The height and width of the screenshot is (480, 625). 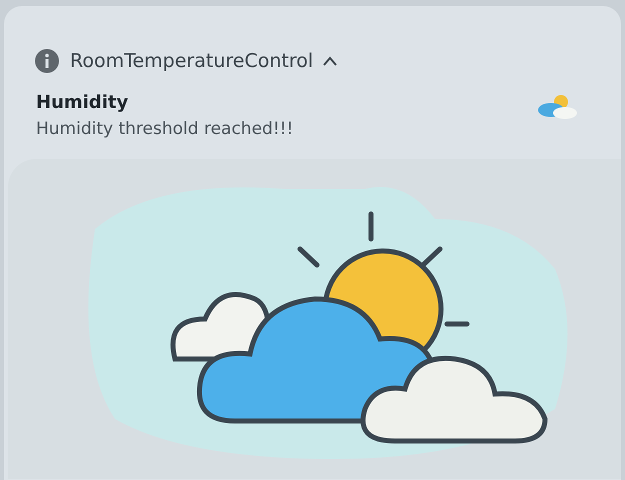 What do you see at coordinates (165, 129) in the screenshot?
I see `notification-message: Humidity threshold reached!!!` at bounding box center [165, 129].